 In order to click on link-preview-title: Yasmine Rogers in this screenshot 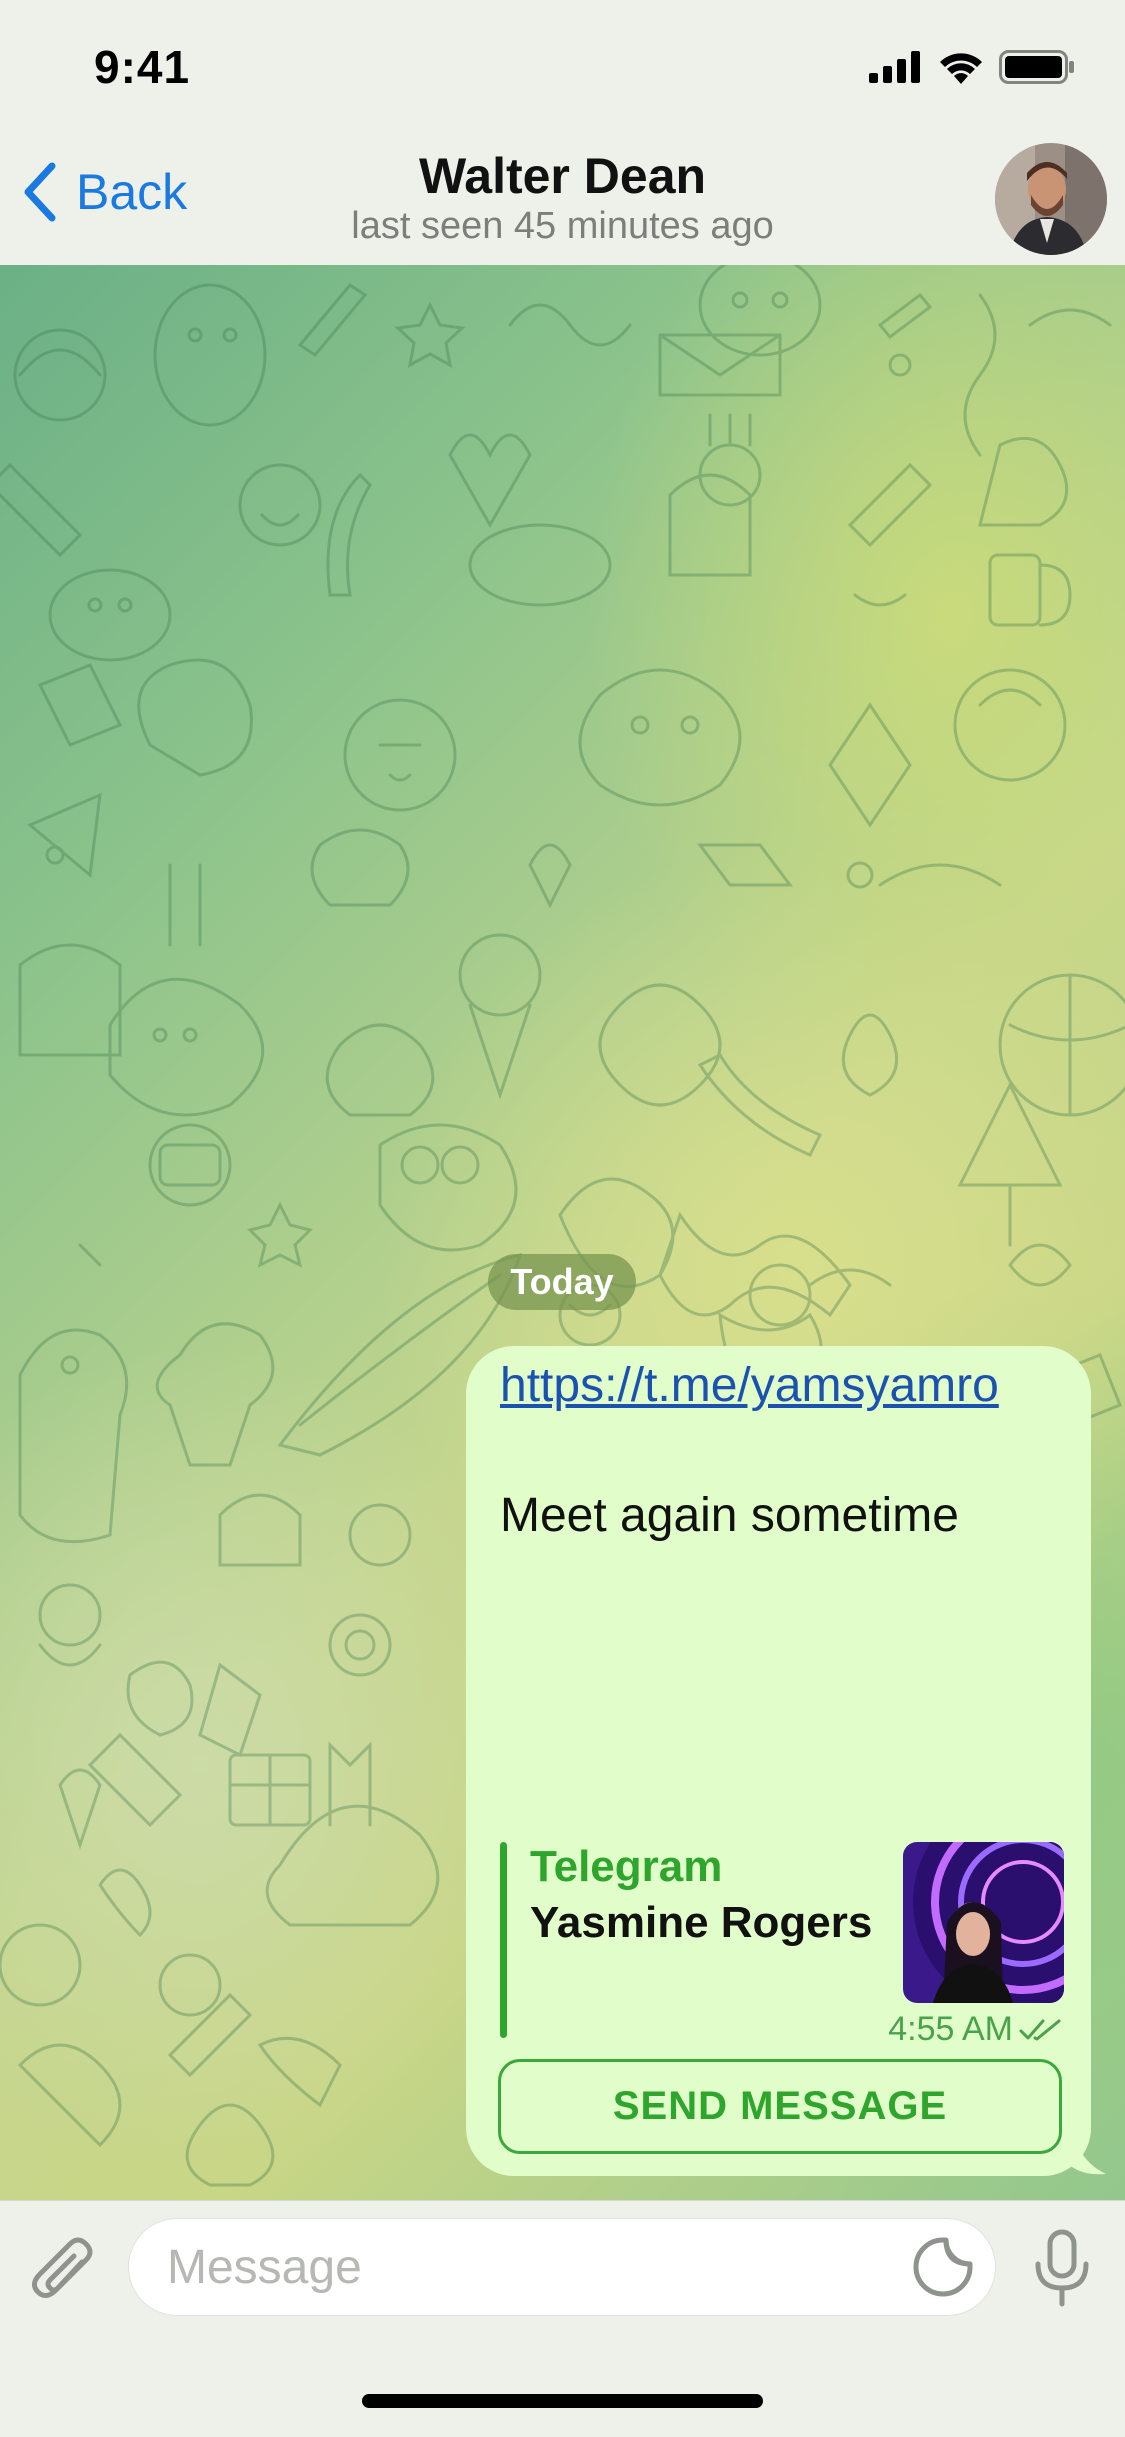, I will do `click(701, 1923)`.